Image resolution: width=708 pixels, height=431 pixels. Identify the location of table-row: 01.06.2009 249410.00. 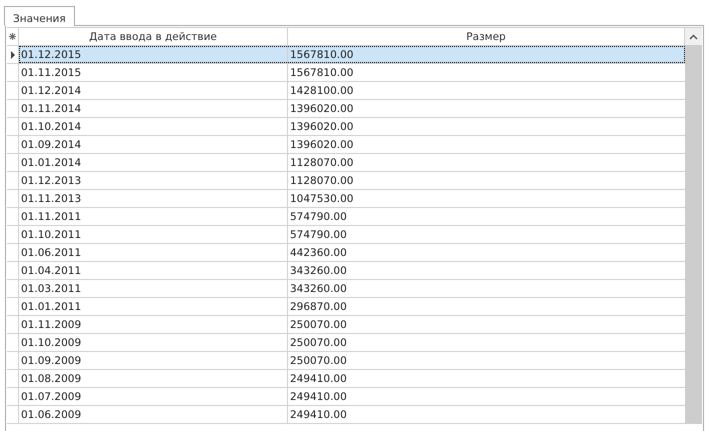
(352, 414).